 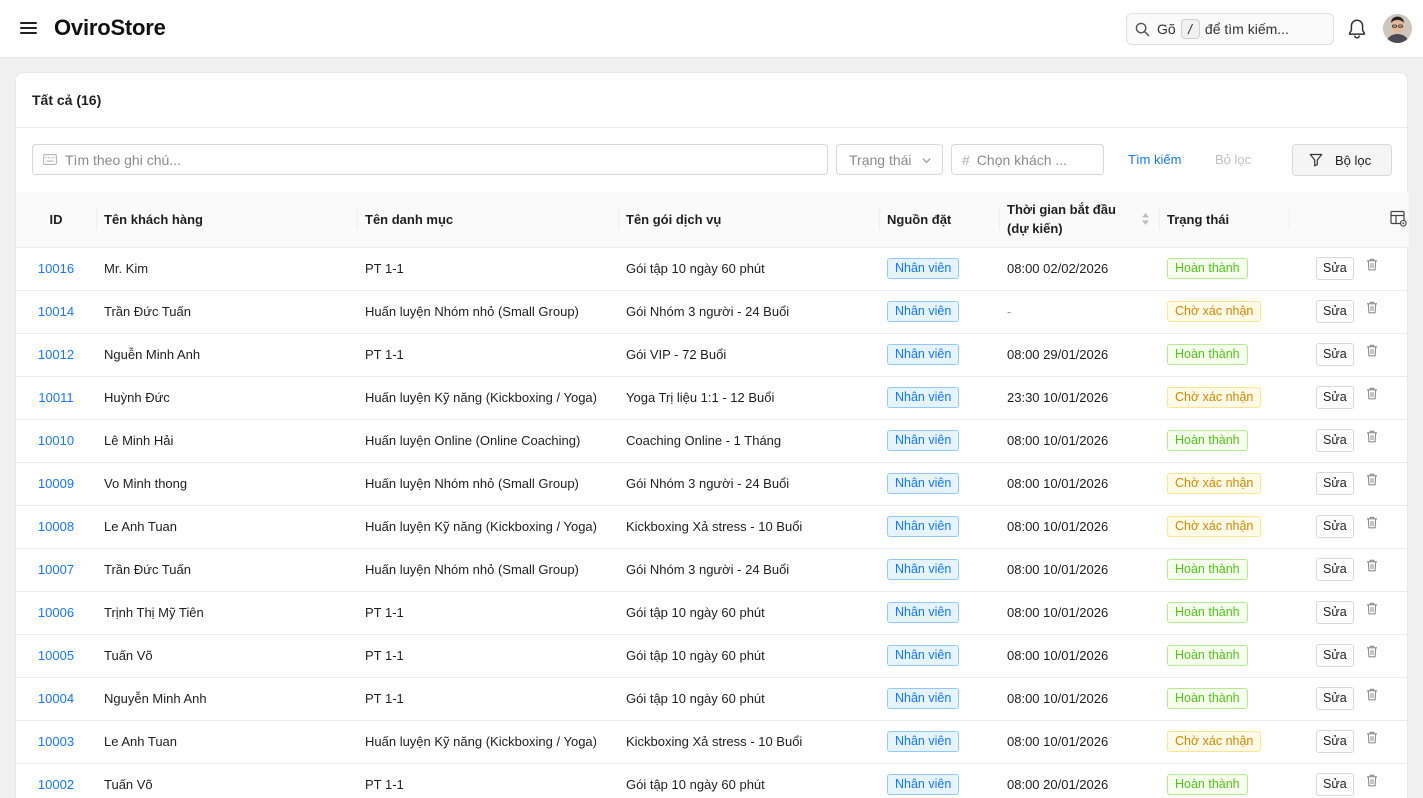 What do you see at coordinates (939, 220) in the screenshot?
I see `column-header-source: Nguồn đặt` at bounding box center [939, 220].